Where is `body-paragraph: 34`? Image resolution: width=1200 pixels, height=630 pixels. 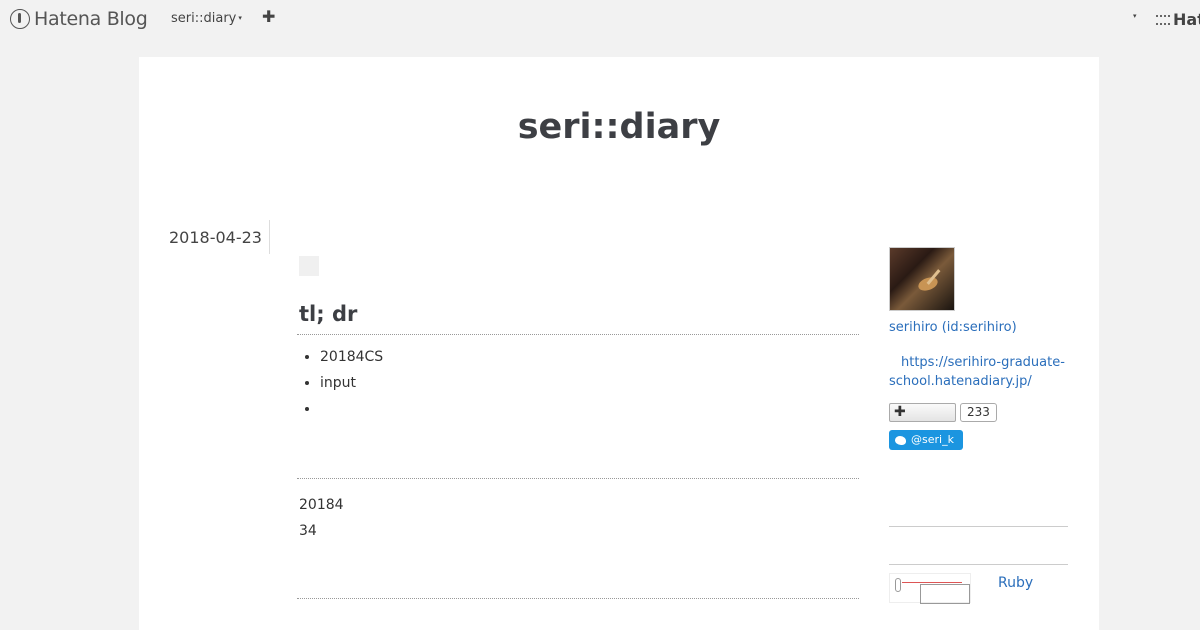
body-paragraph: 34 is located at coordinates (308, 531).